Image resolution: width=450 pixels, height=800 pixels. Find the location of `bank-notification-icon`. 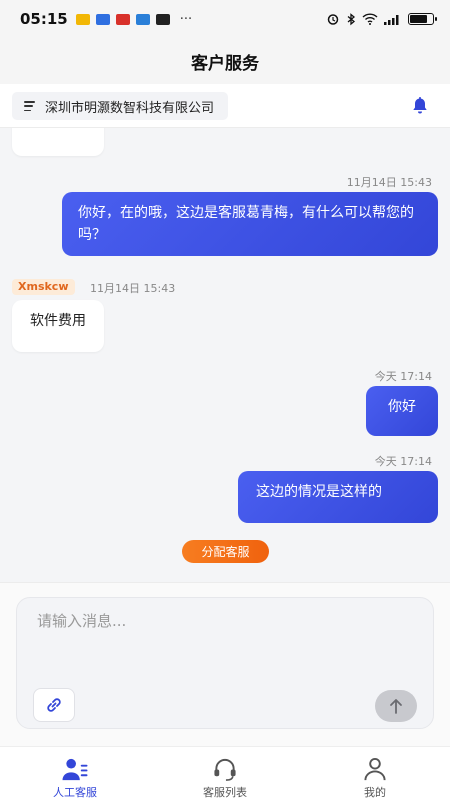

bank-notification-icon is located at coordinates (122, 19).